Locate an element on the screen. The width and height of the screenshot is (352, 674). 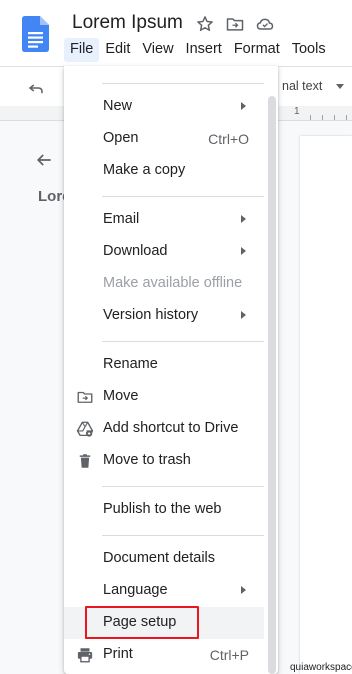
menu-edit: Edit is located at coordinates (117, 50).